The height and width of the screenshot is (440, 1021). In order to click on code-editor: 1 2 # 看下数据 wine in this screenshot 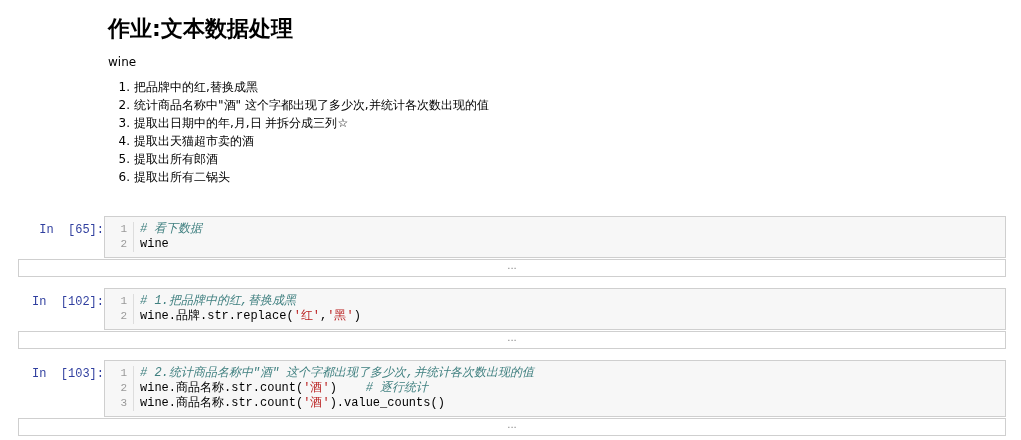, I will do `click(555, 237)`.